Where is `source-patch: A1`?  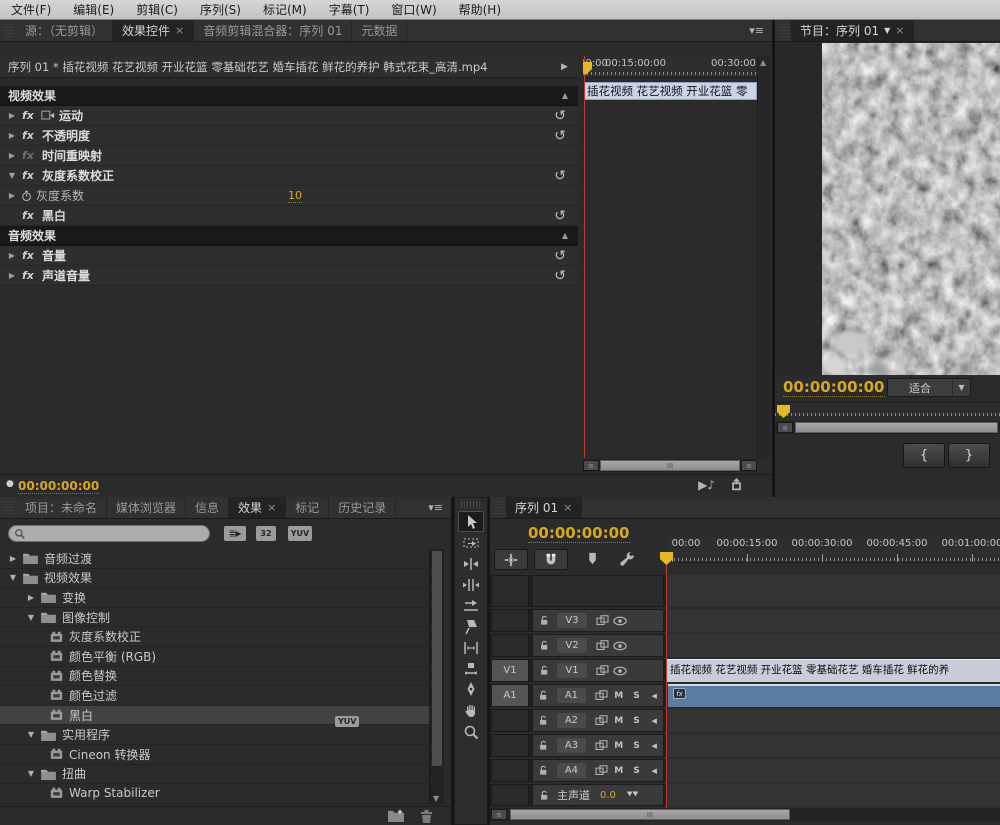
source-patch: A1 is located at coordinates (510, 695).